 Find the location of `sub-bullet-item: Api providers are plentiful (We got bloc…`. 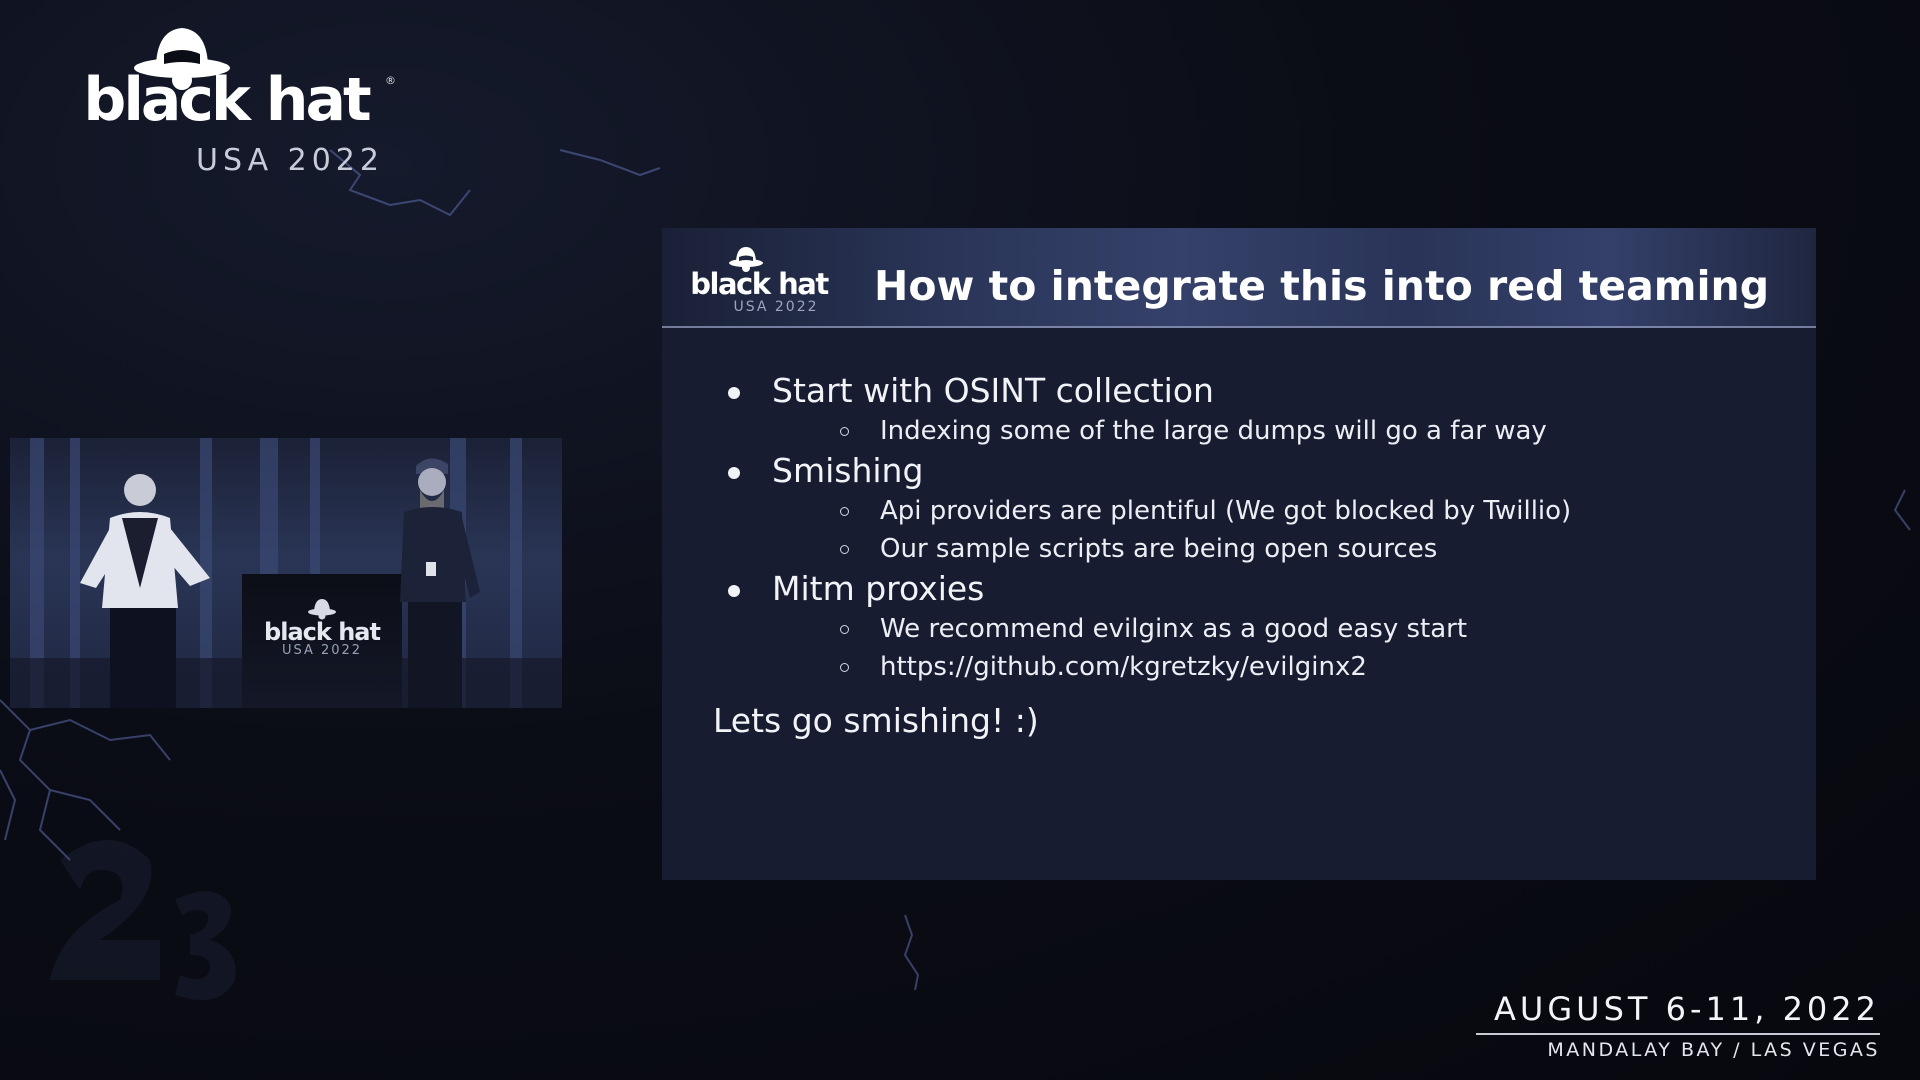

sub-bullet-item: Api providers are plentiful (We got bloc… is located at coordinates (1277, 511).